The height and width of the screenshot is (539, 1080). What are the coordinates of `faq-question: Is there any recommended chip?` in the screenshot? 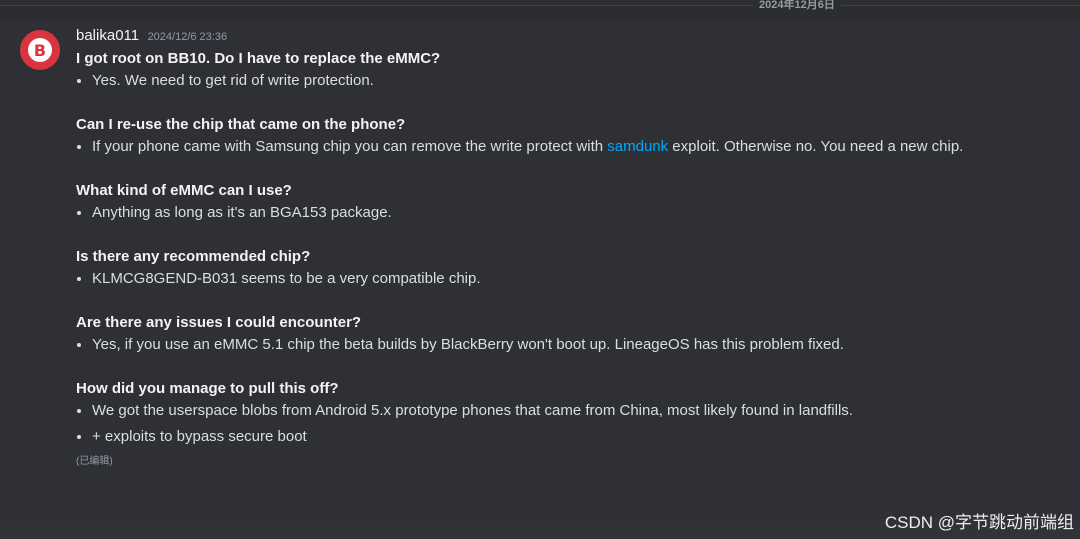 It's located at (193, 256).